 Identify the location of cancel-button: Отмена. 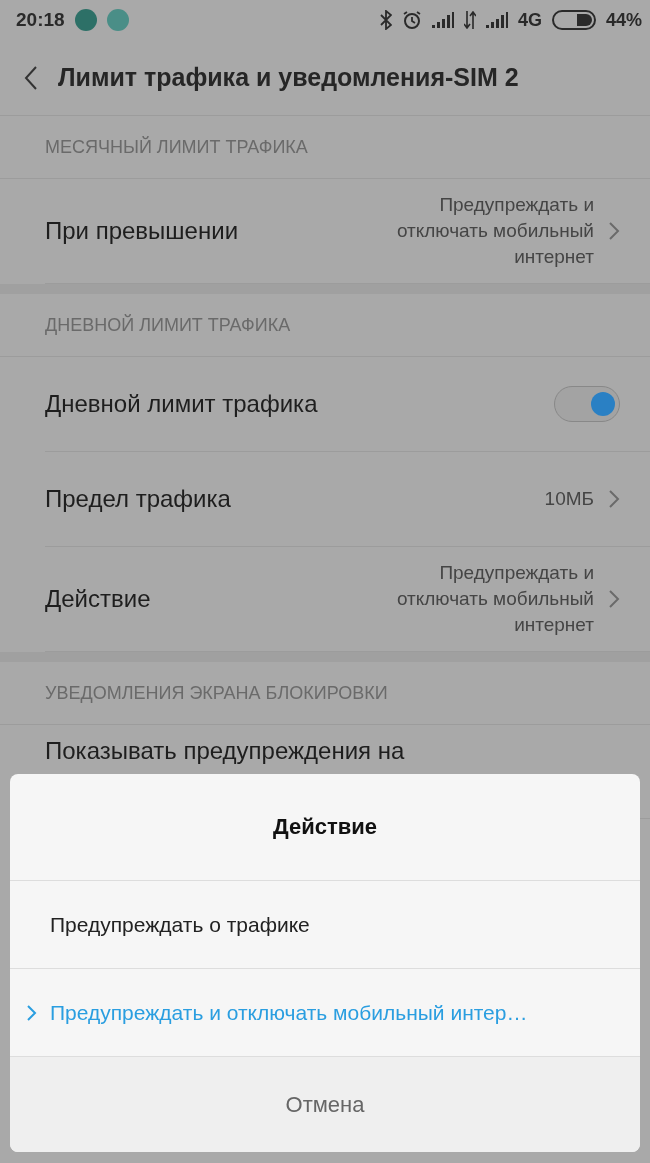
(325, 1104).